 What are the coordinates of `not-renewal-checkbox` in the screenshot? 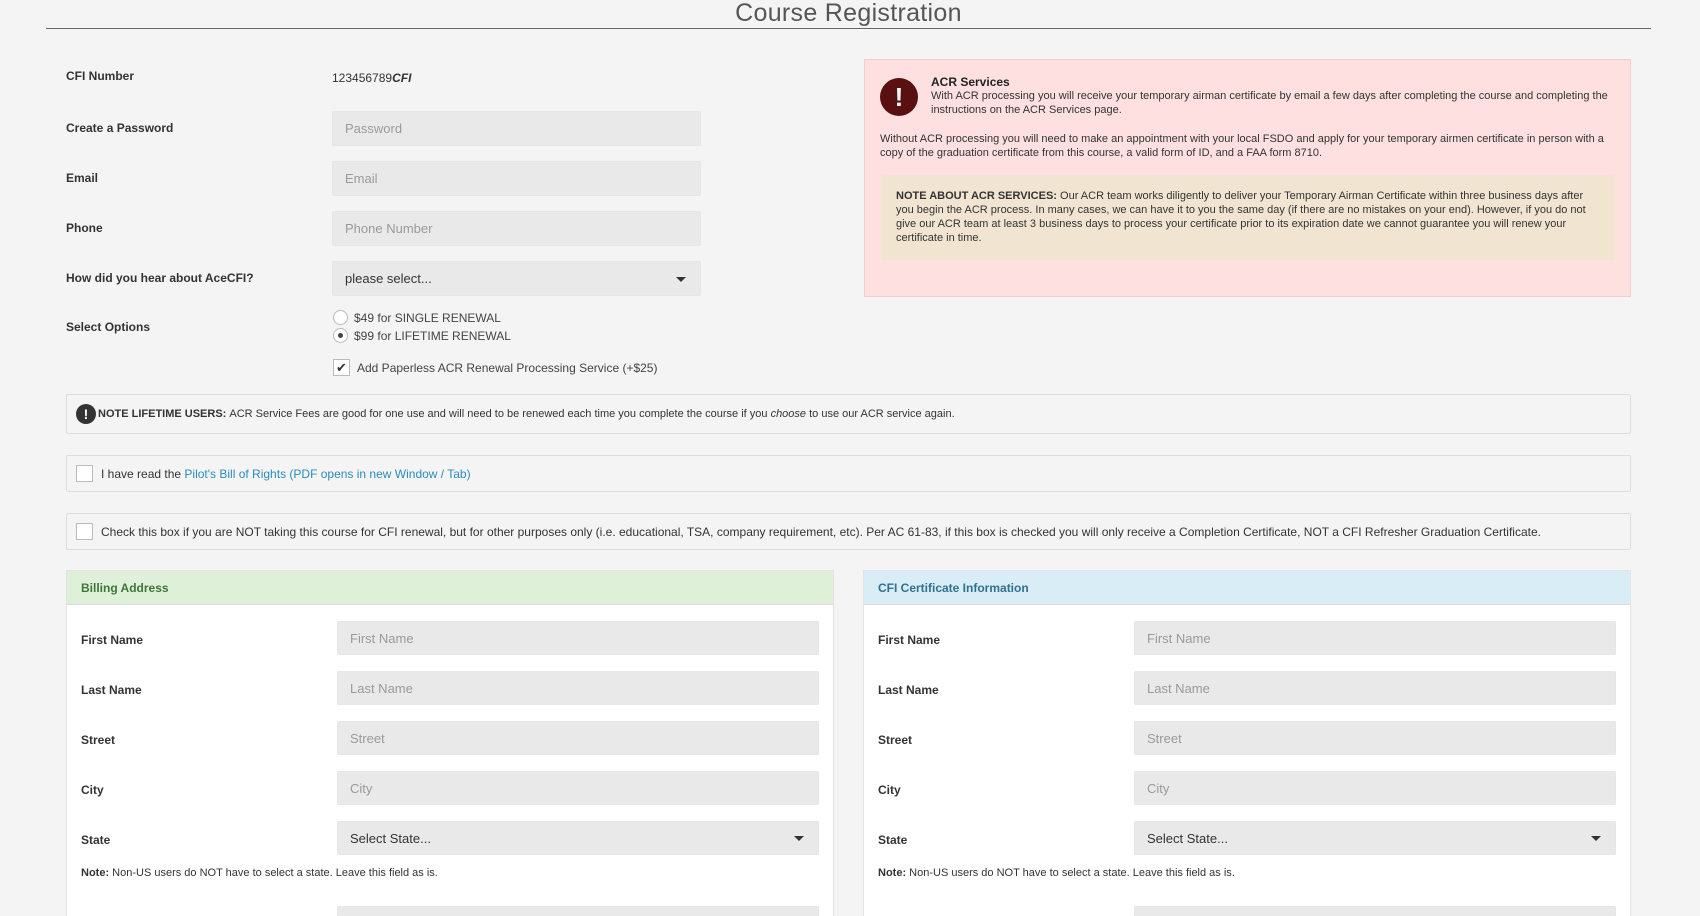 It's located at (84, 531).